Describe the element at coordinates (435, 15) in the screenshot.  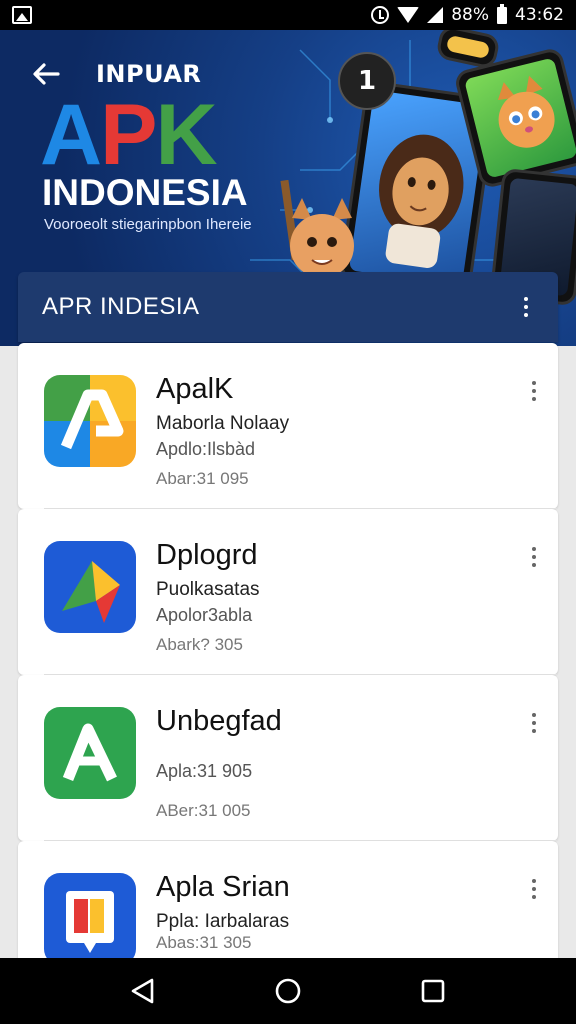
I see `signal-icon` at that location.